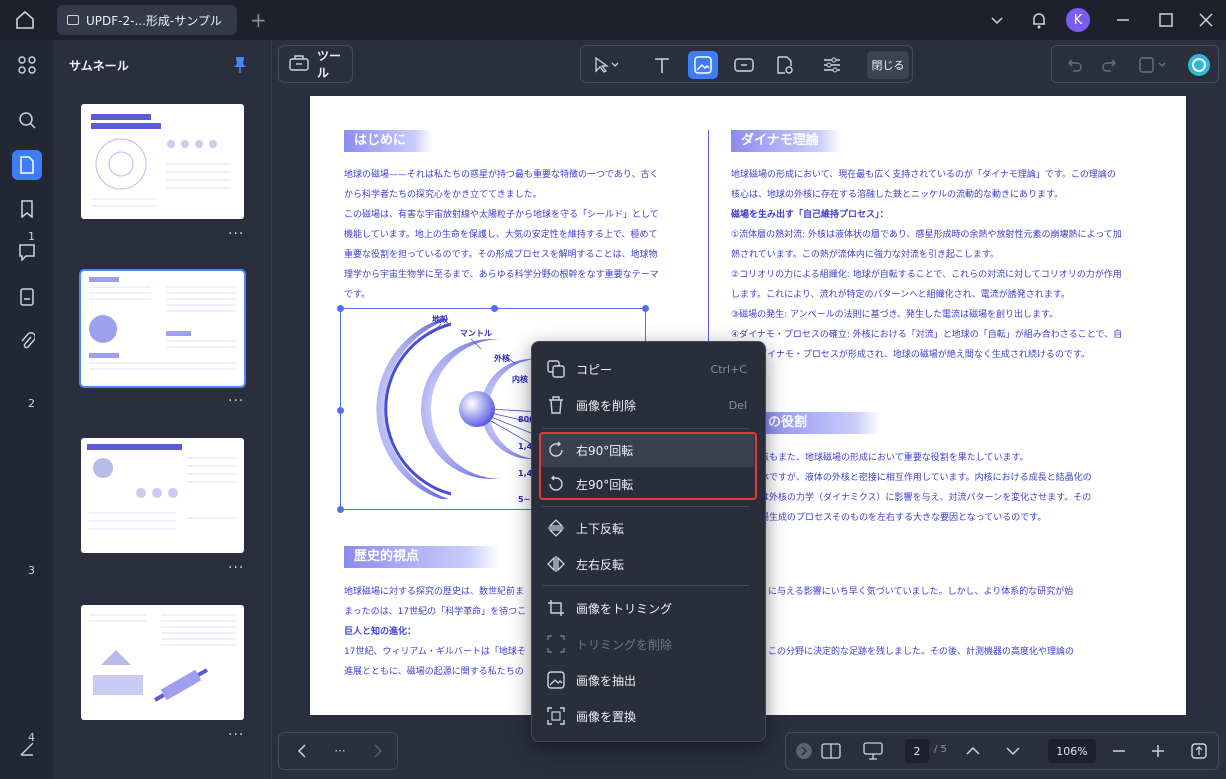 This screenshot has width=1226, height=779. I want to click on minimize-icon, so click(1123, 20).